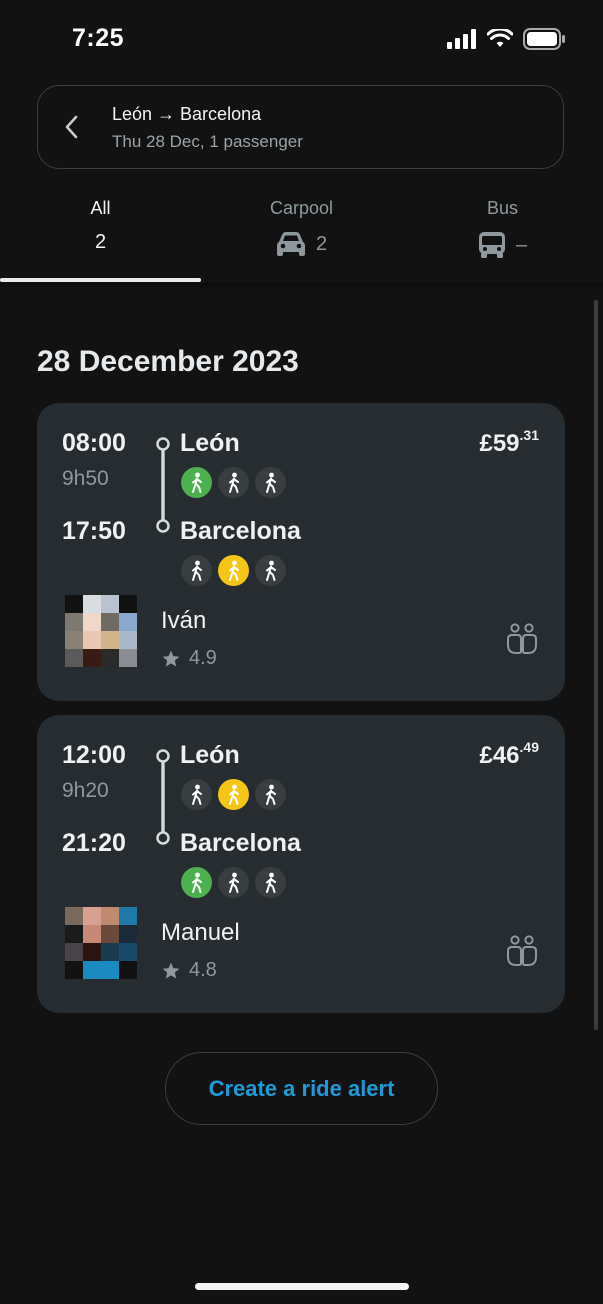  What do you see at coordinates (529, 435) in the screenshot?
I see `price-cents: .31` at bounding box center [529, 435].